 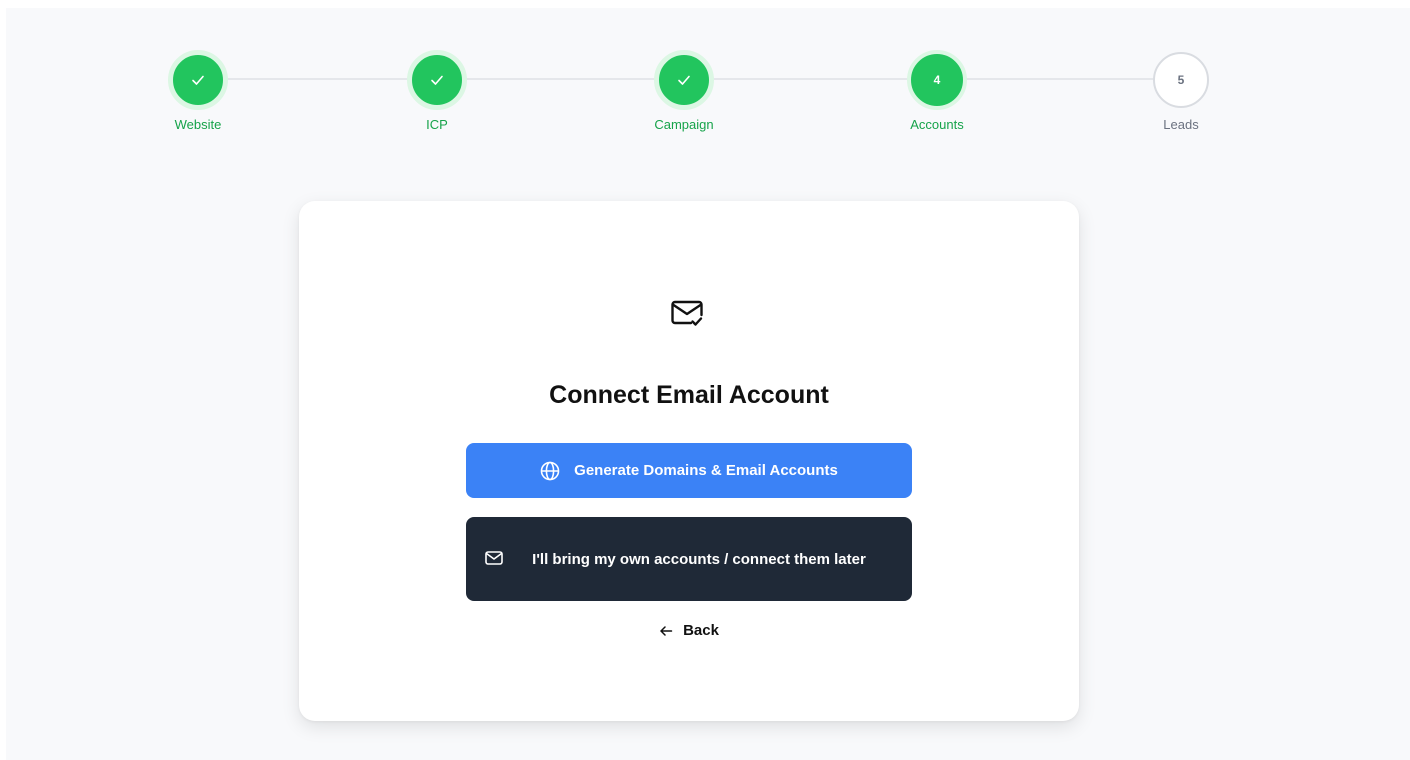 I want to click on globe-icon, so click(x=550, y=471).